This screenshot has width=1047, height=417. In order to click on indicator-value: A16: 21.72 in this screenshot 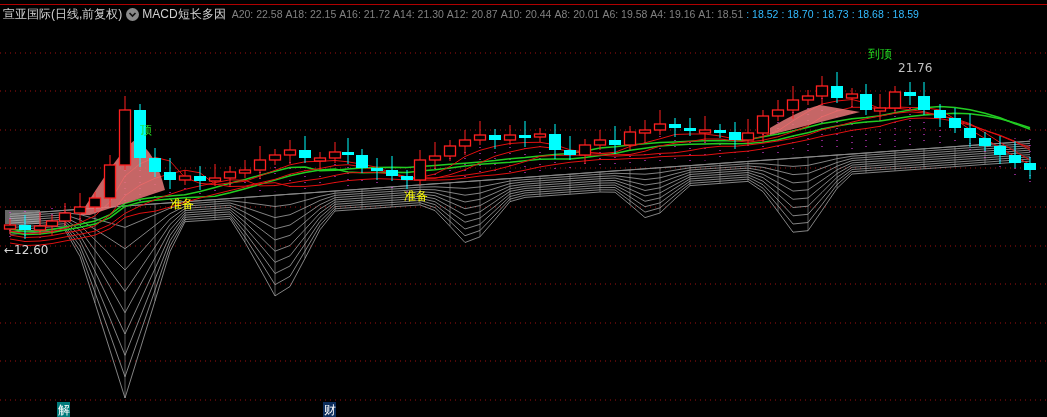, I will do `click(365, 14)`.